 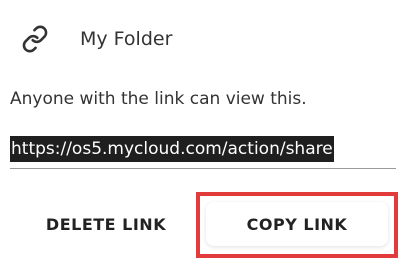 I want to click on share-url-field: https://os5.mycloud.com/action/share, so click(x=203, y=151).